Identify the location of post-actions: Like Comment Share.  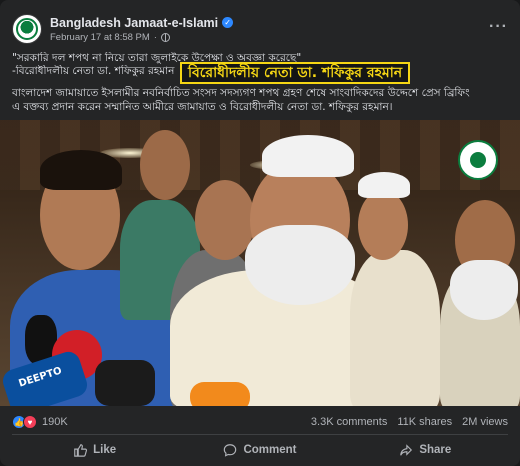
(260, 450).